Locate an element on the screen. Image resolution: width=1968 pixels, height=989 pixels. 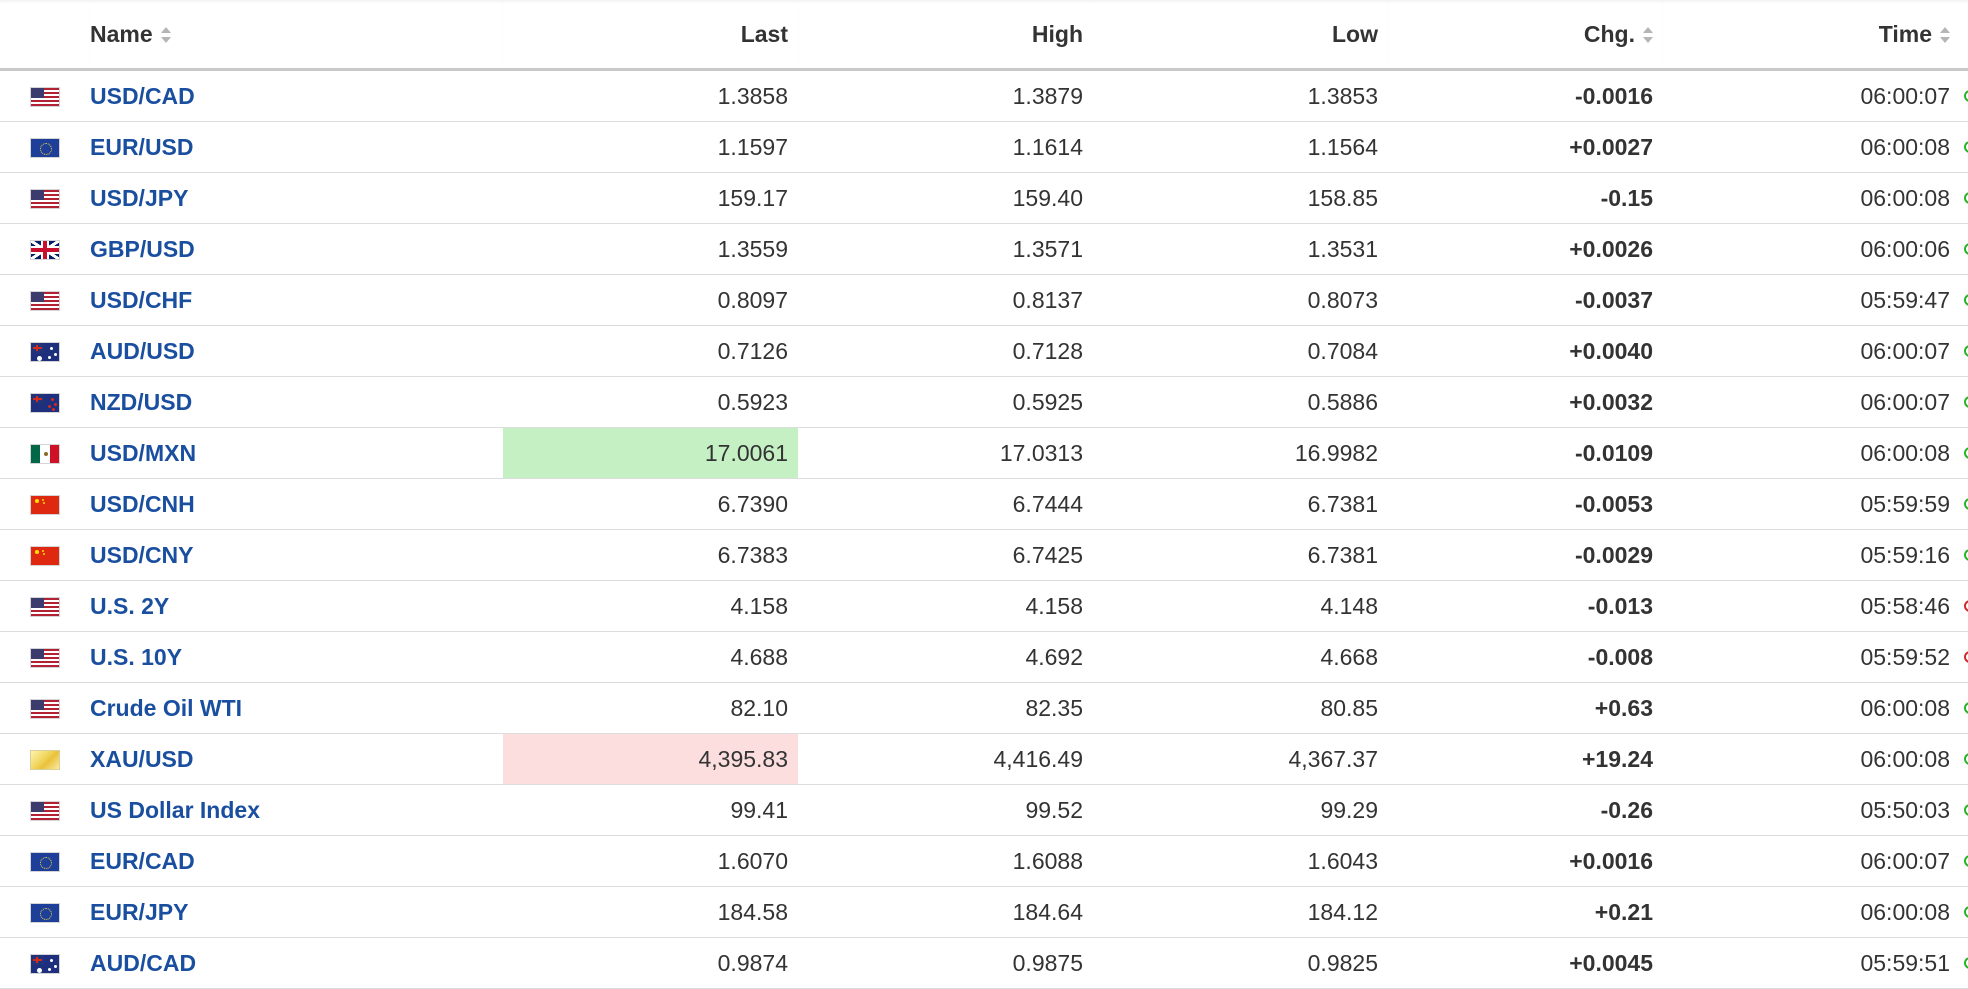
name-cell: Crude Oil WTI is located at coordinates (296, 708).